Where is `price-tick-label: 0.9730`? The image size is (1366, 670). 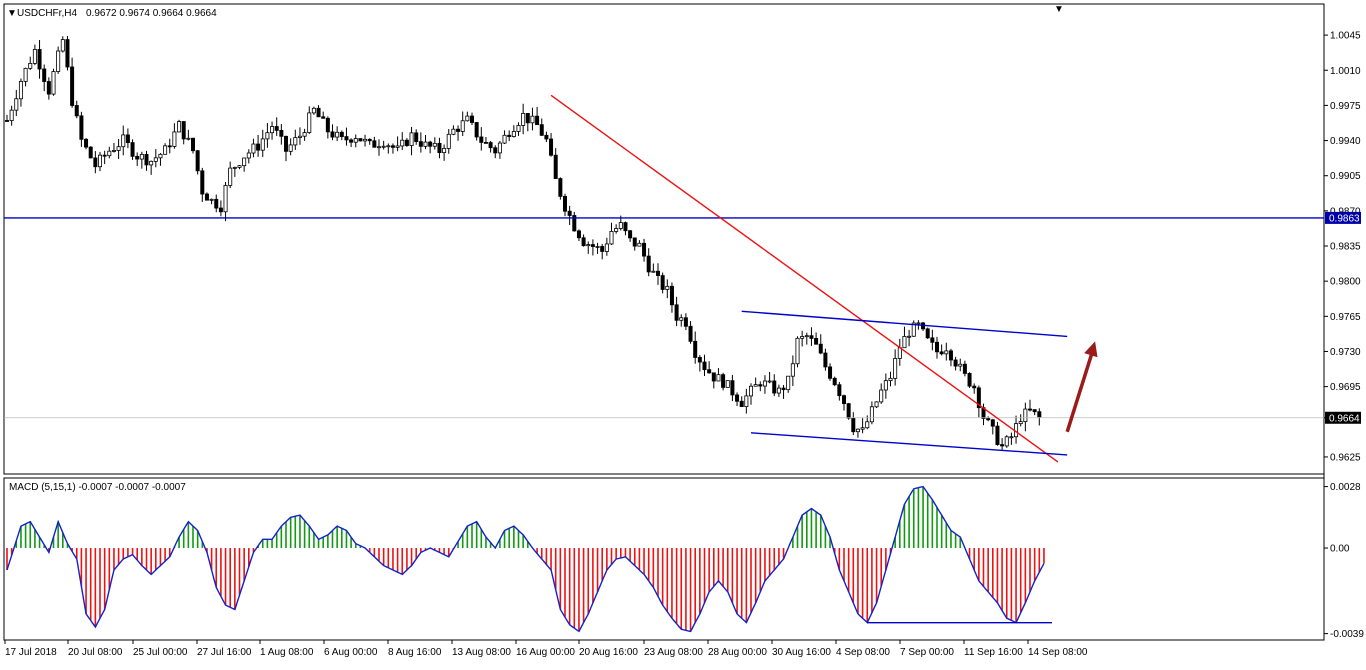
price-tick-label: 0.9730 is located at coordinates (1345, 352).